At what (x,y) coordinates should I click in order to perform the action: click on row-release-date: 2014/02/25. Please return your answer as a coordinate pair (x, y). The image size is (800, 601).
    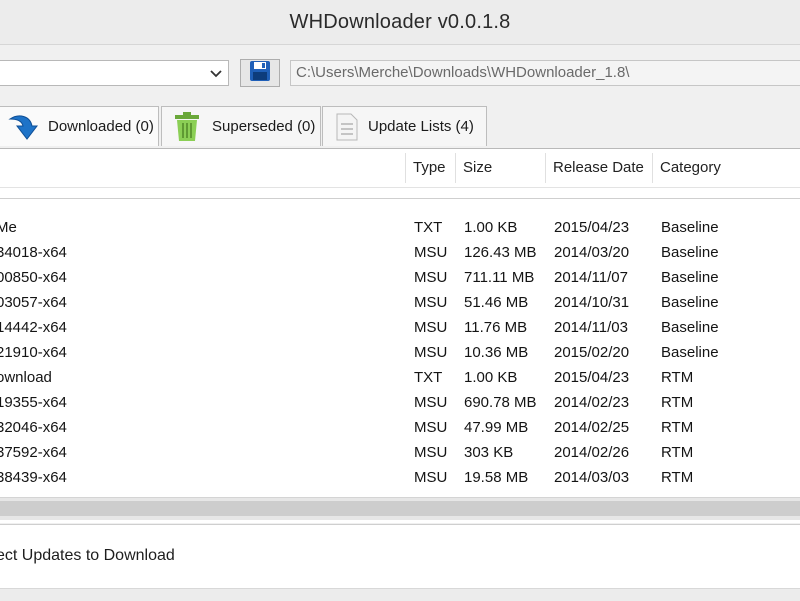
    Looking at the image, I should click on (592, 427).